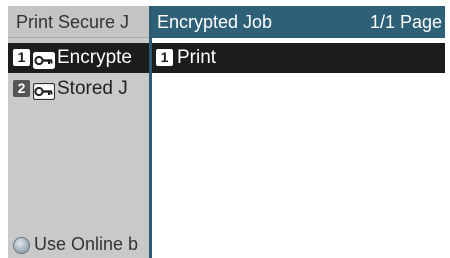 The width and height of the screenshot is (450, 258). What do you see at coordinates (21, 245) in the screenshot?
I see `radio-button-icon` at bounding box center [21, 245].